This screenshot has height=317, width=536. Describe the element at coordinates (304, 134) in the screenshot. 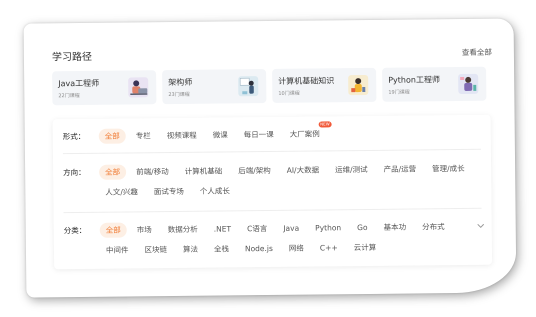

I see `chip-label: 大厂案例` at that location.